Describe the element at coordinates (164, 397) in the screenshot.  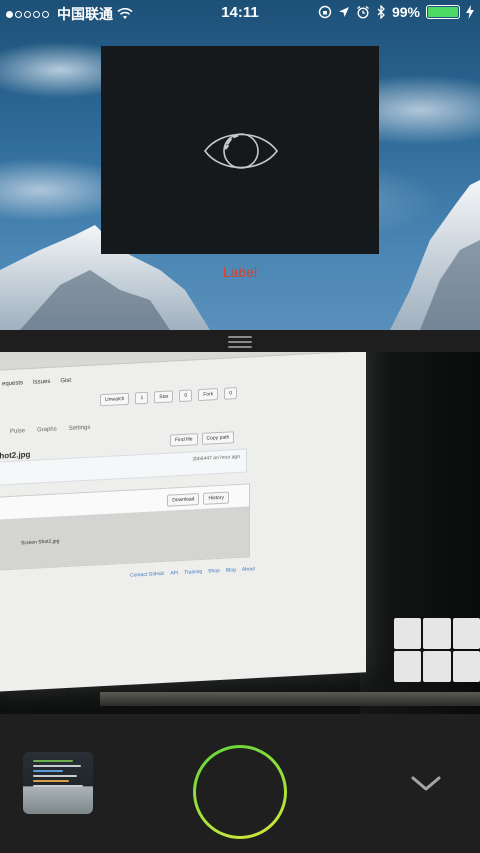
I see `repo-button: Star` at that location.